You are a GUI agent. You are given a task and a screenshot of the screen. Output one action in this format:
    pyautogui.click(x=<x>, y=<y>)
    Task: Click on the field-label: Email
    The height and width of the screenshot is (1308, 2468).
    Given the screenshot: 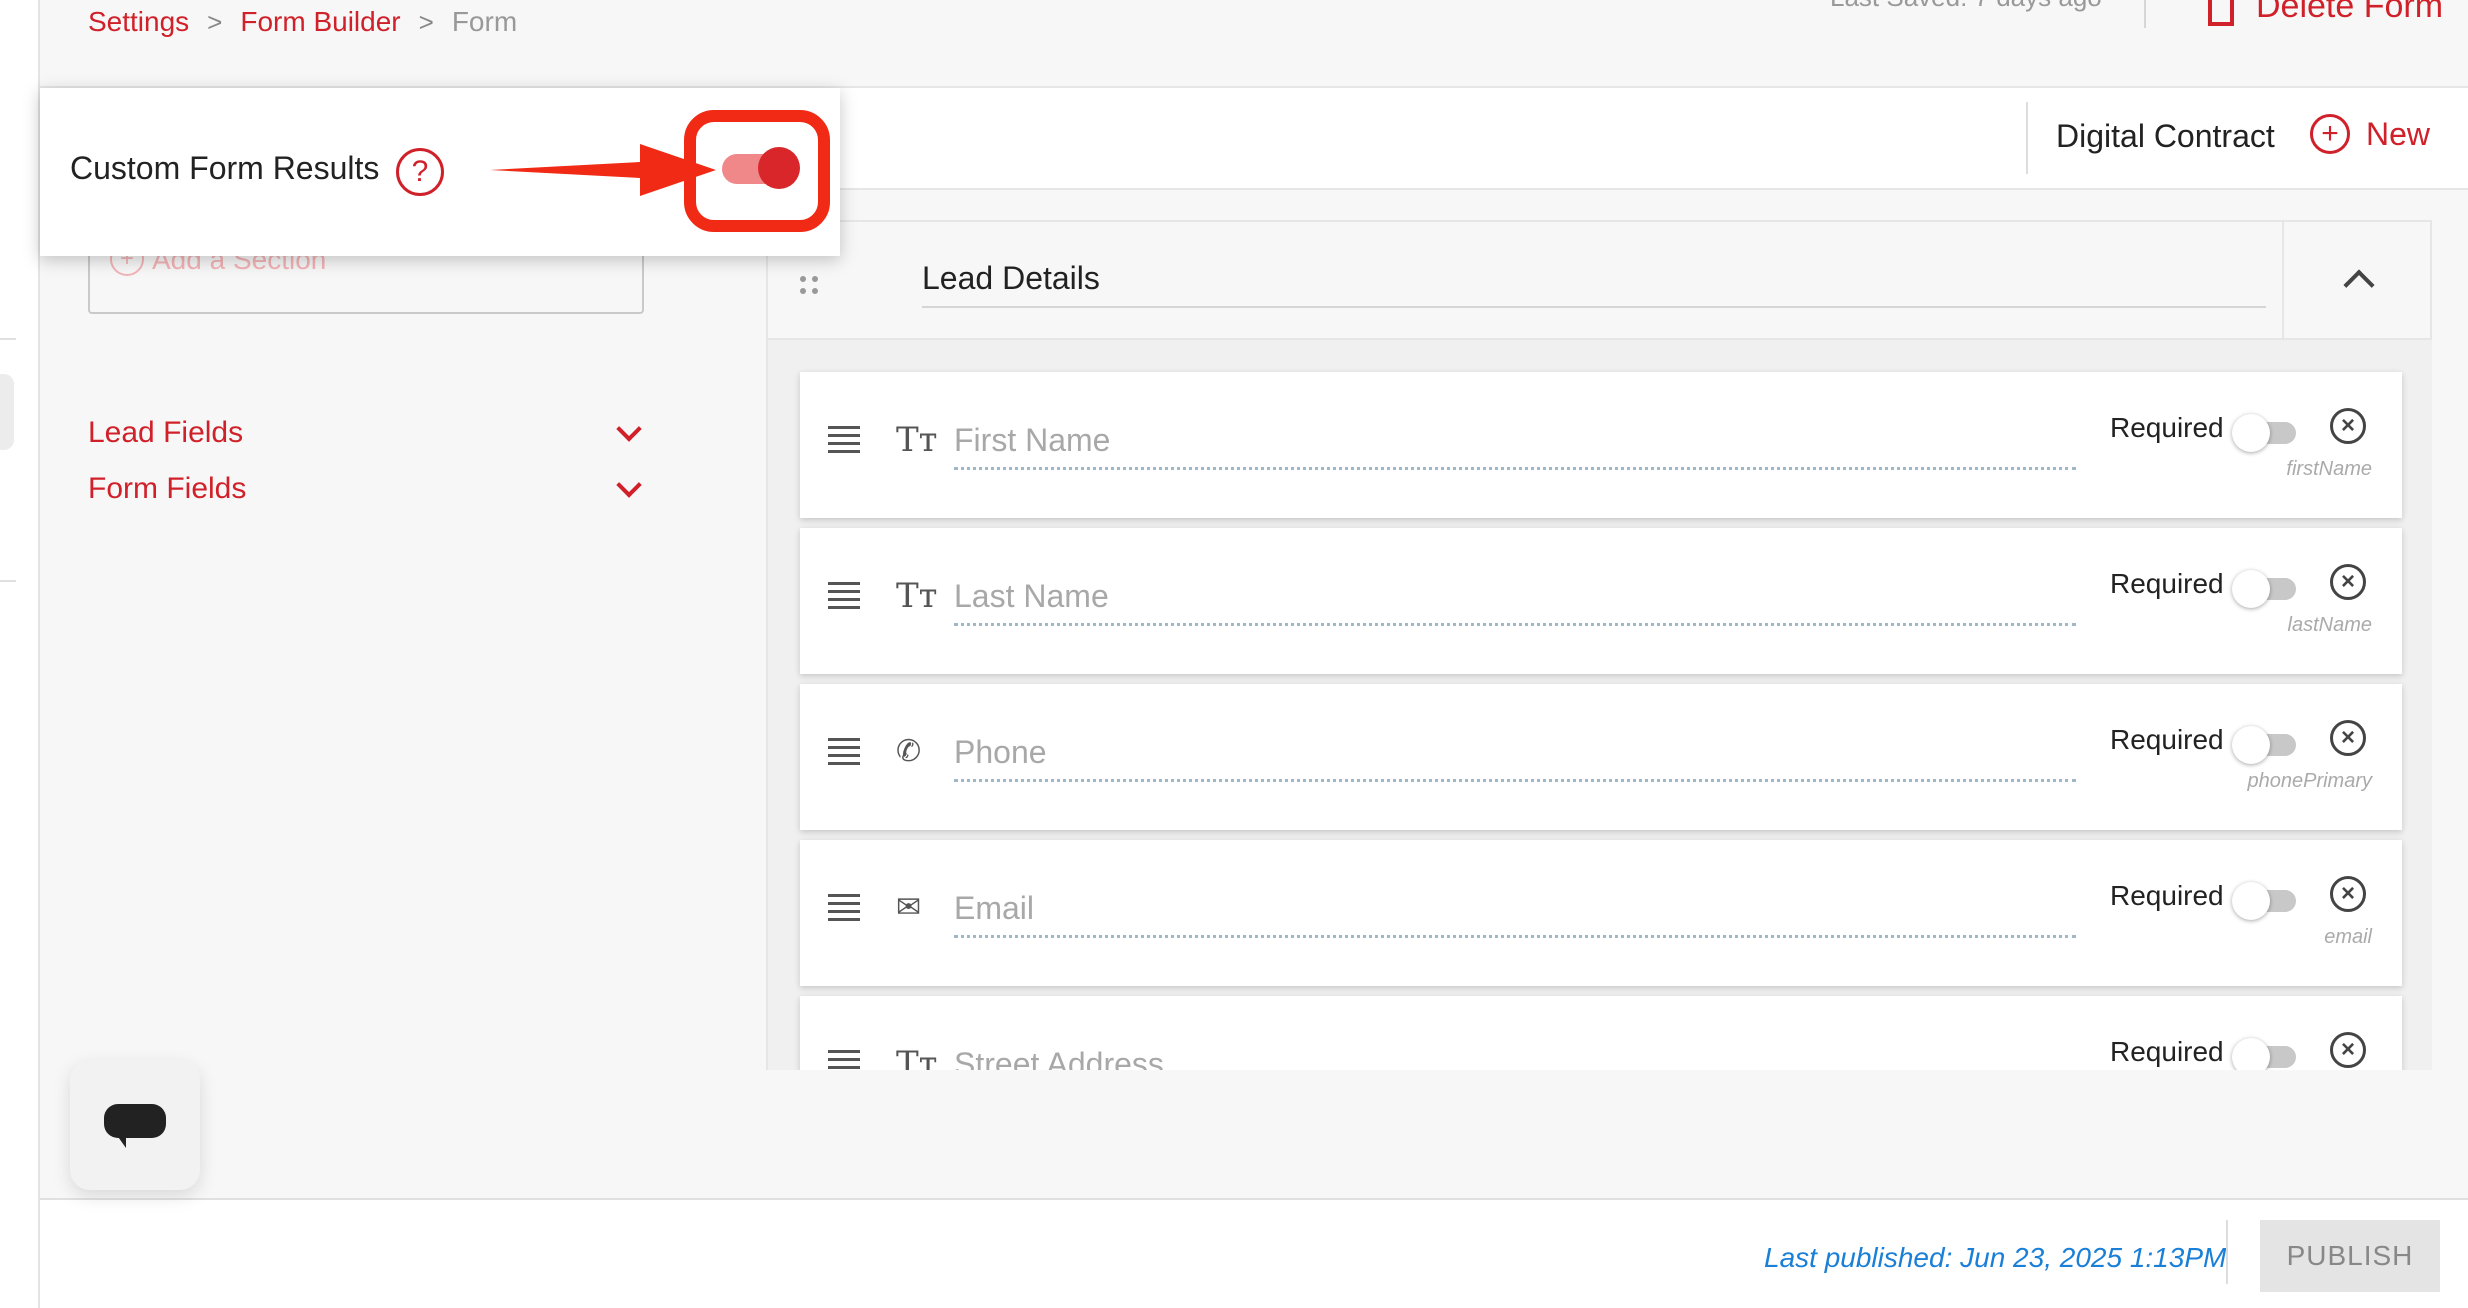 What is the action you would take?
    pyautogui.click(x=1515, y=914)
    